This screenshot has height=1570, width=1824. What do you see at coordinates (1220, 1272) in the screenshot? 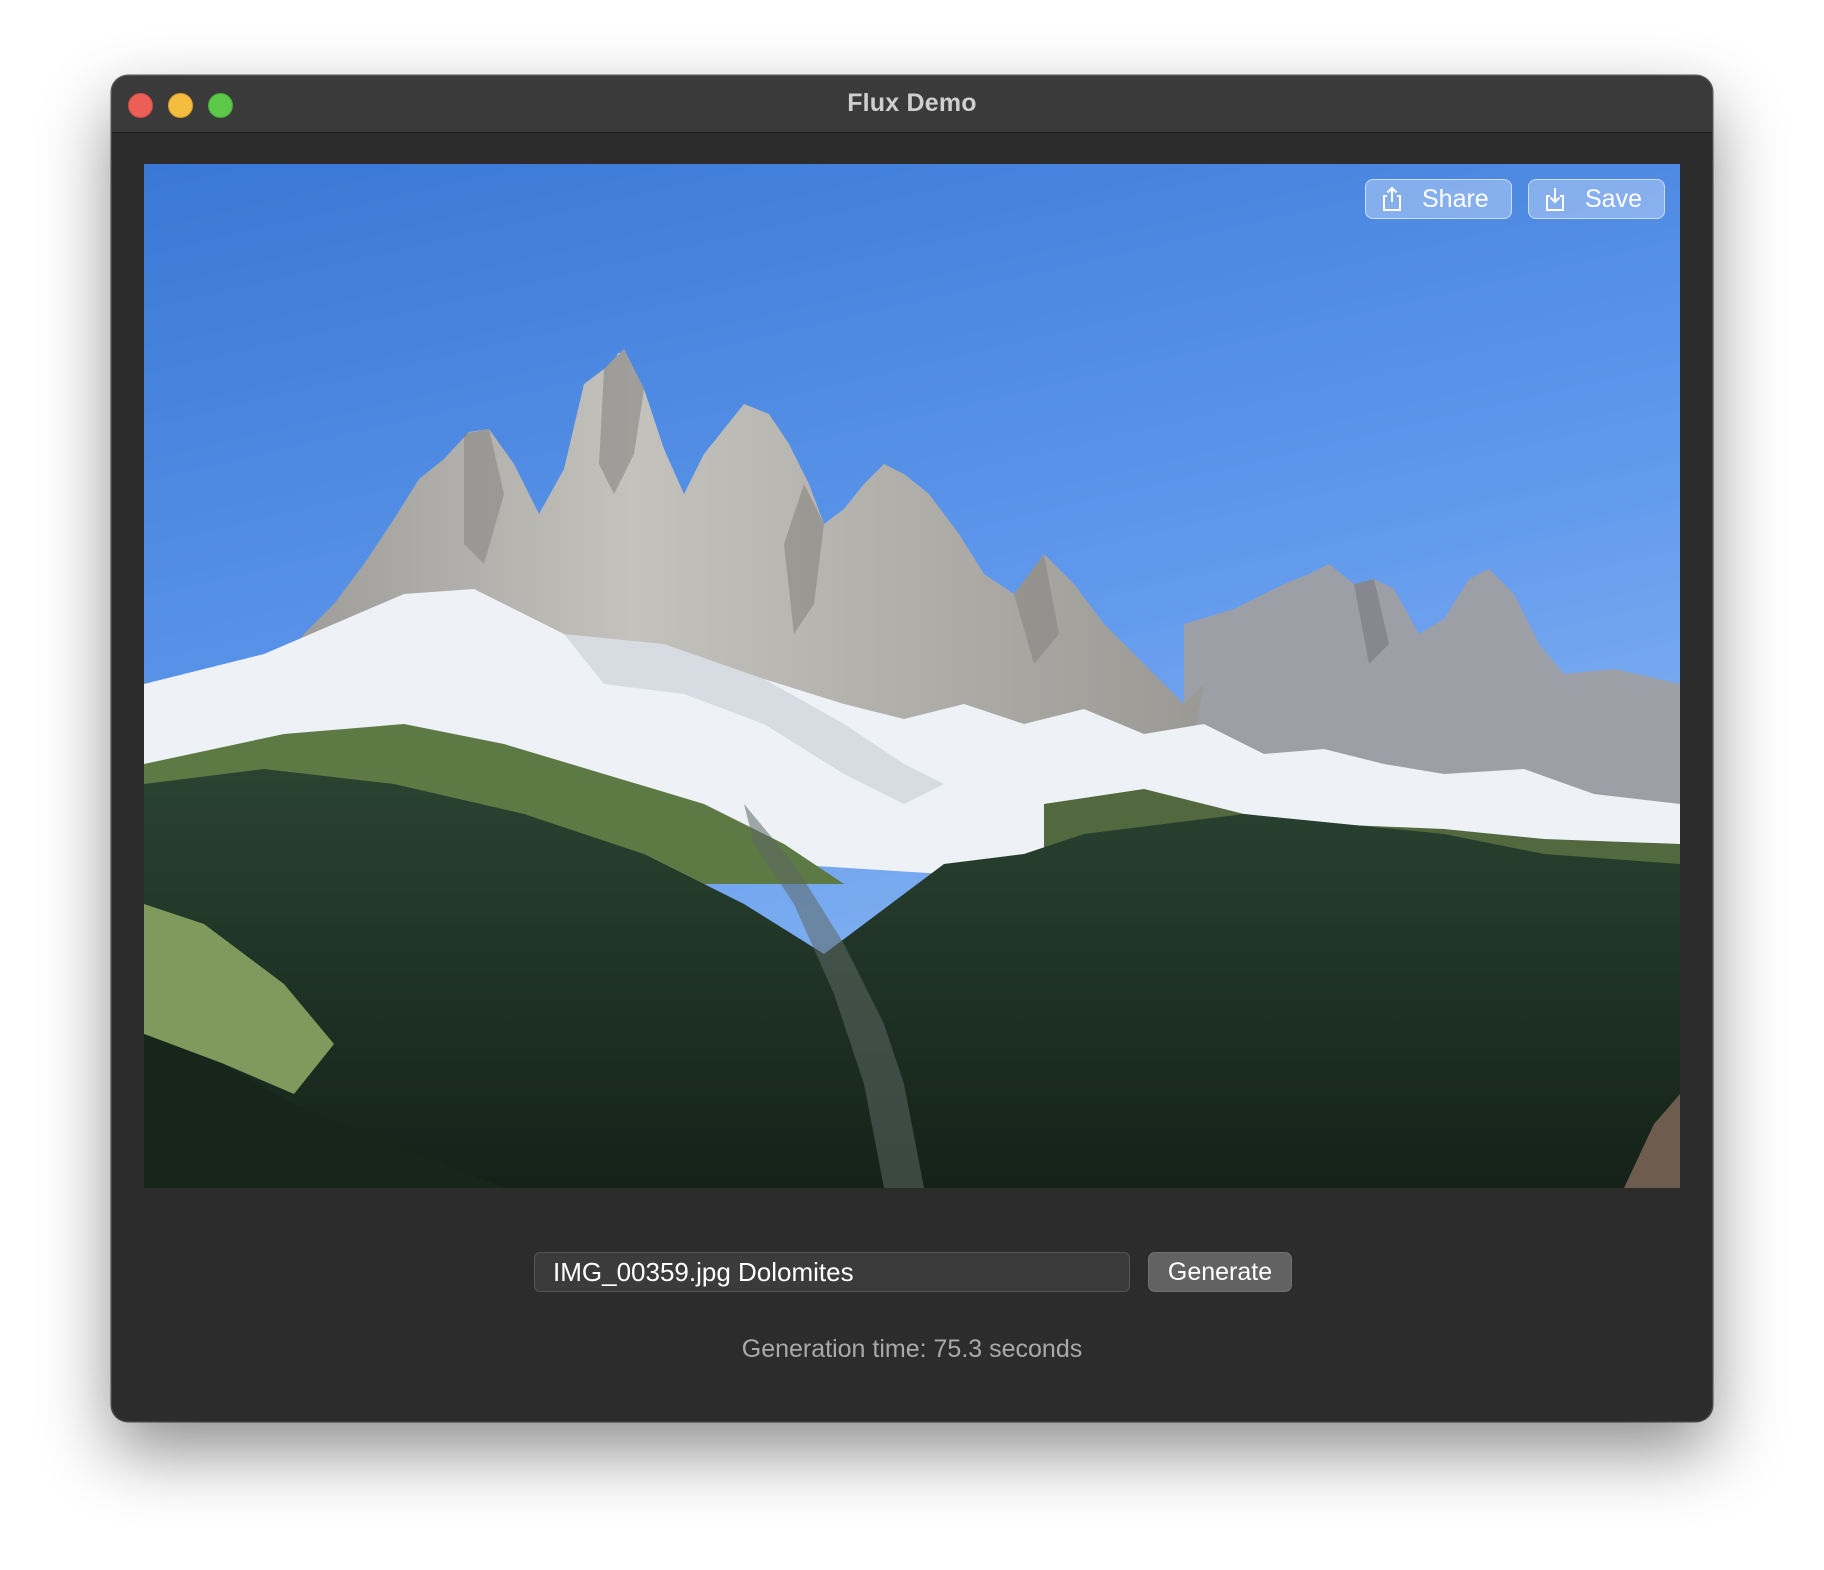
I see `generate-button: Generate` at bounding box center [1220, 1272].